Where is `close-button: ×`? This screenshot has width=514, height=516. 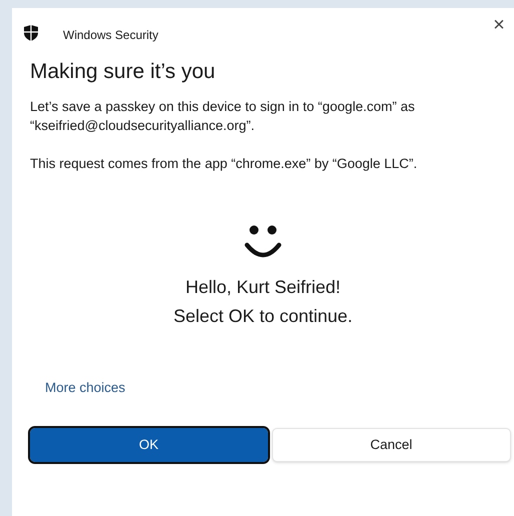 close-button: × is located at coordinates (499, 25).